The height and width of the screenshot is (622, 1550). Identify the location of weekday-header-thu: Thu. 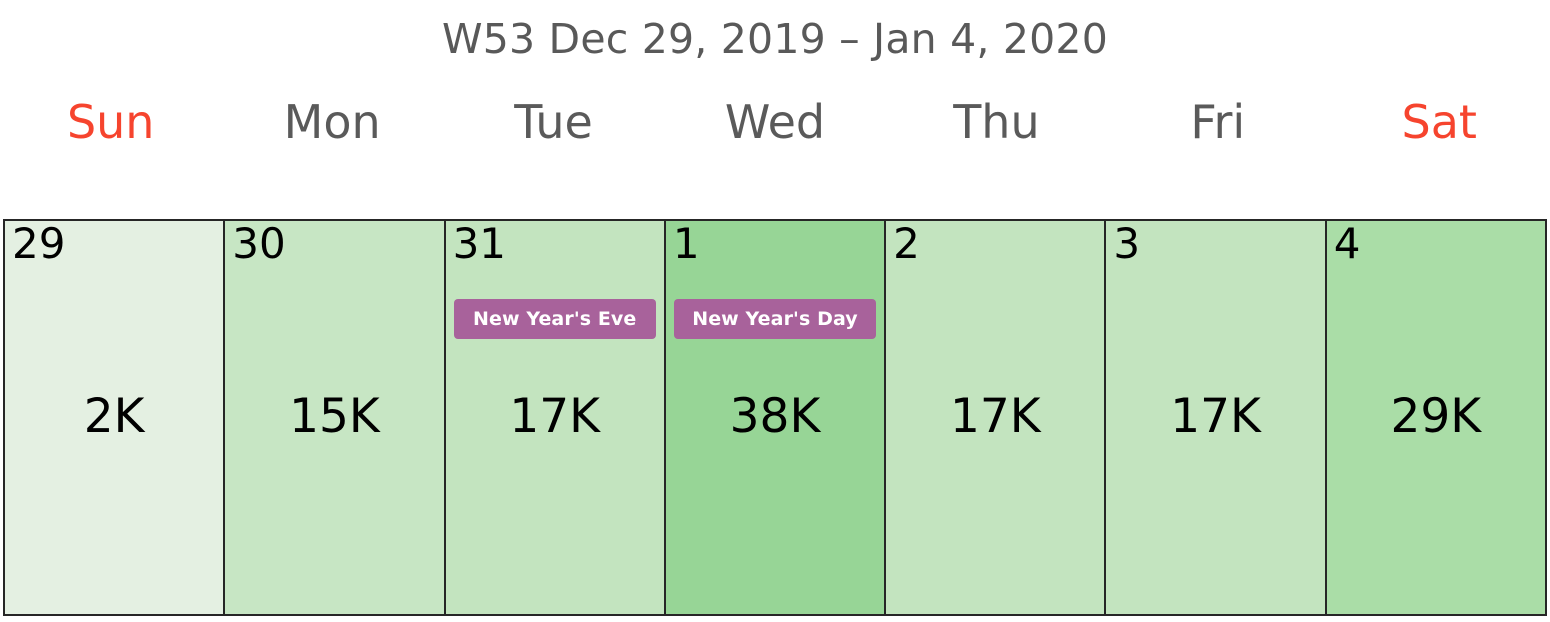
(996, 122).